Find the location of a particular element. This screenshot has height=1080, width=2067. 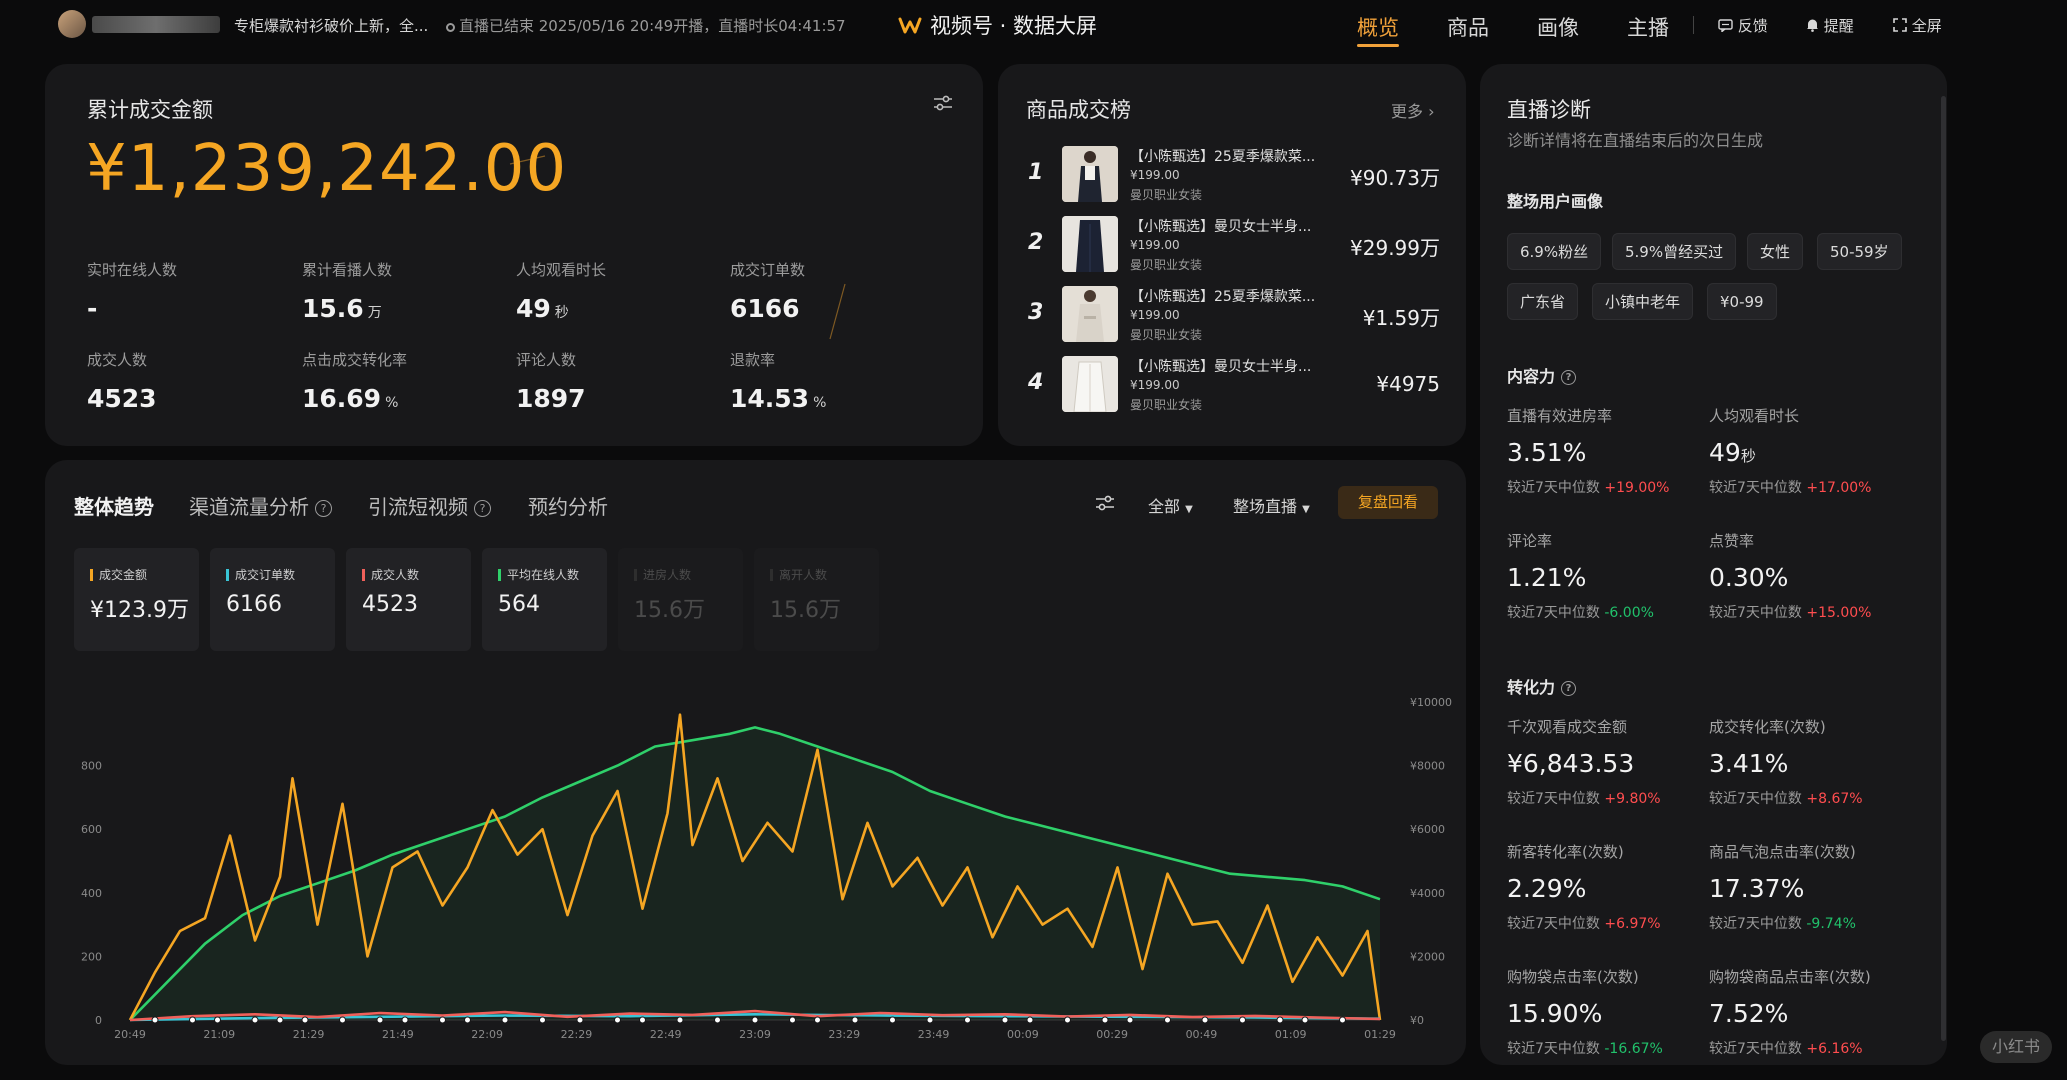

metric-value: 14.53% is located at coordinates (778, 398).